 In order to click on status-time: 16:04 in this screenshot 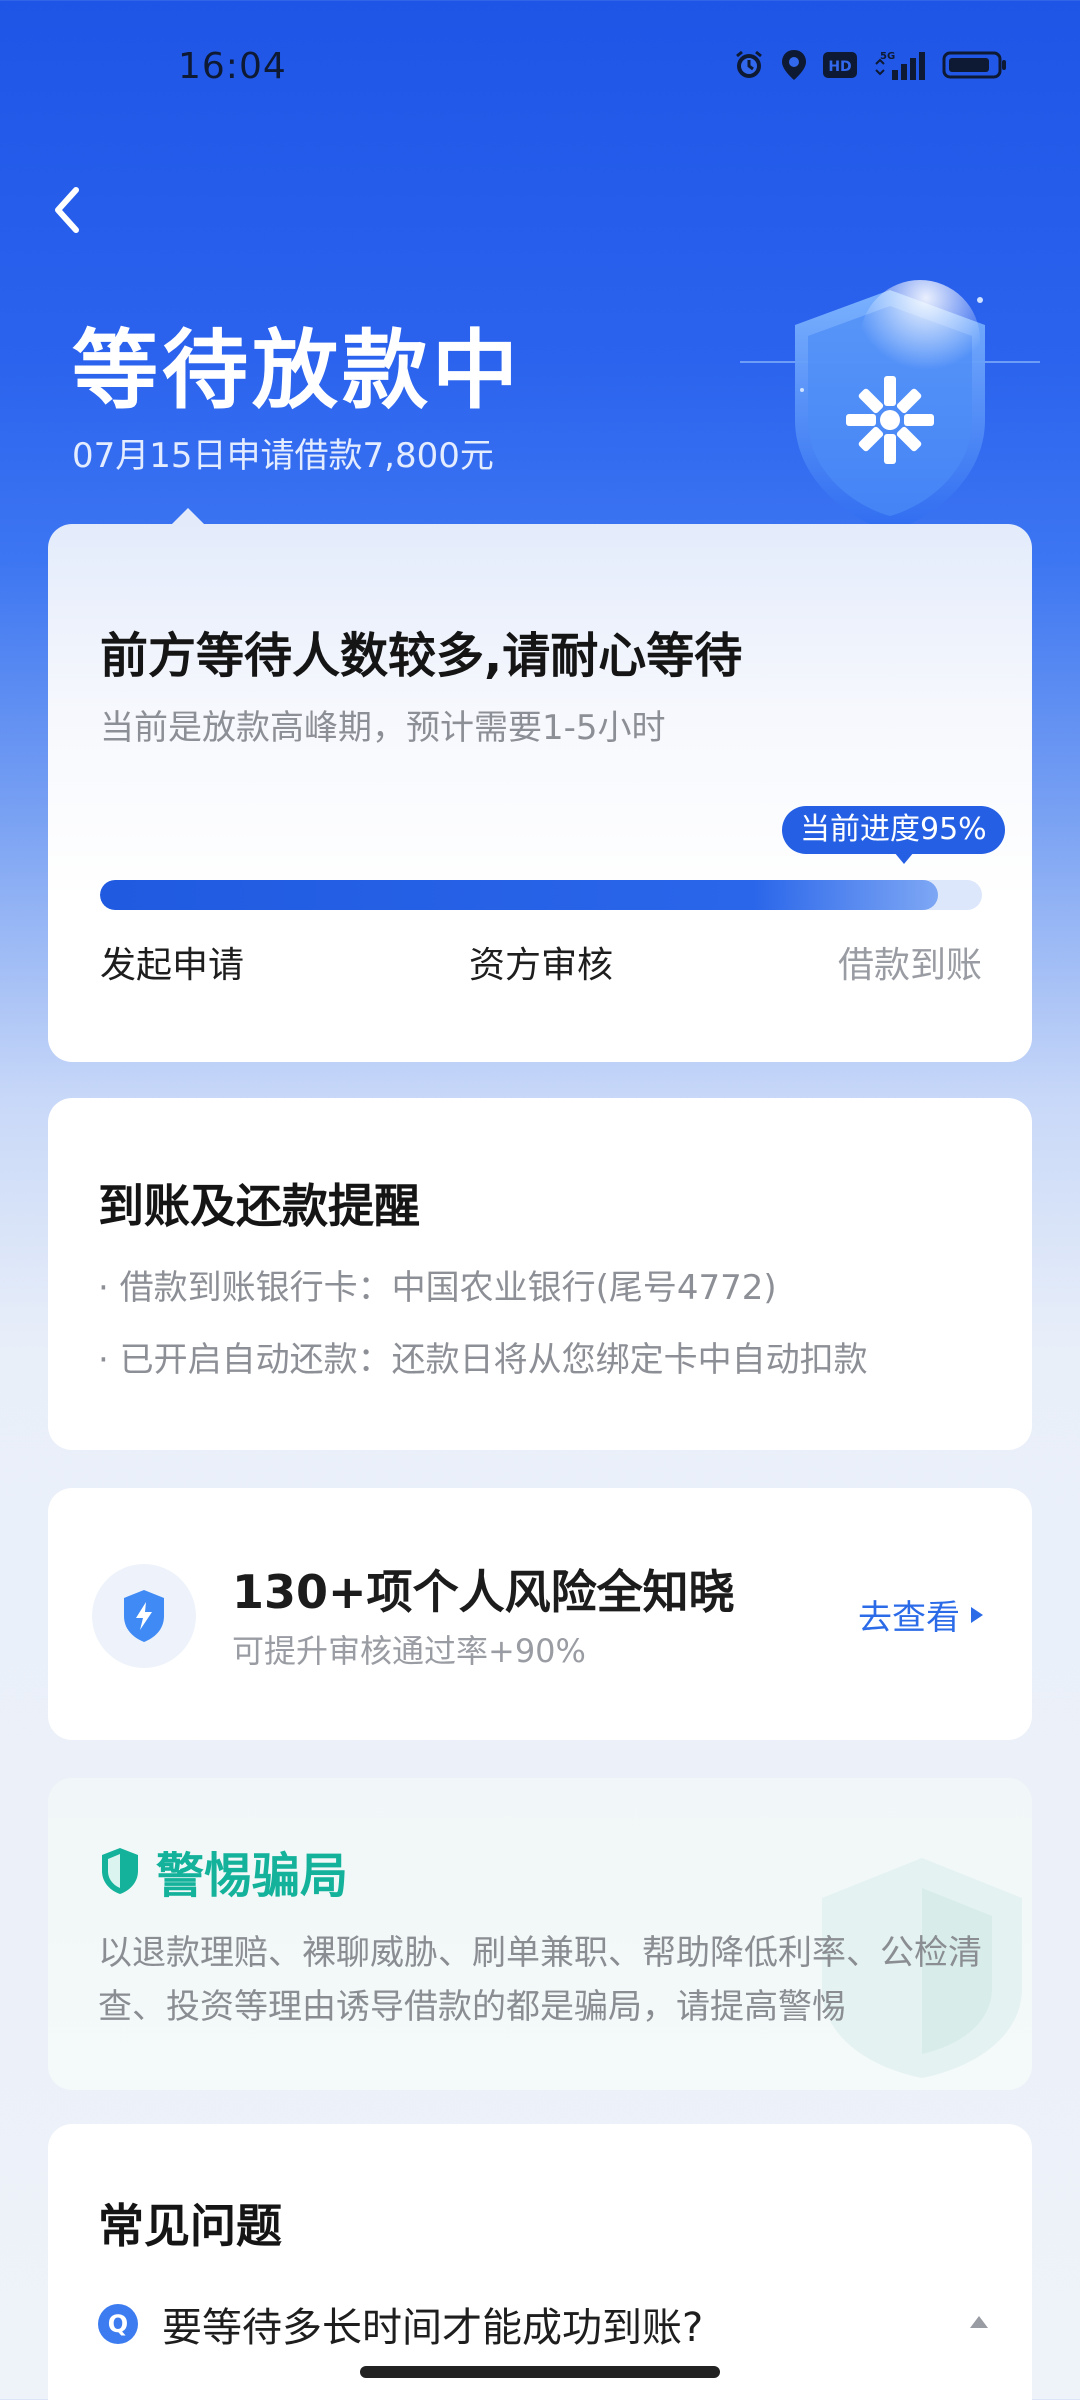, I will do `click(232, 66)`.